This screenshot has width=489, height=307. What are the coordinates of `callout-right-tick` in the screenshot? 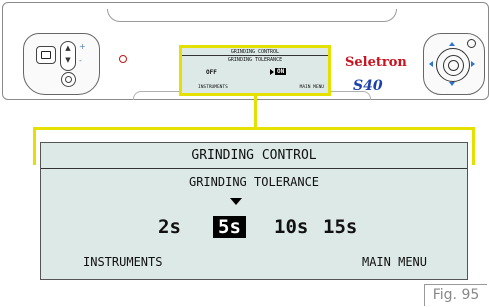 It's located at (473, 146).